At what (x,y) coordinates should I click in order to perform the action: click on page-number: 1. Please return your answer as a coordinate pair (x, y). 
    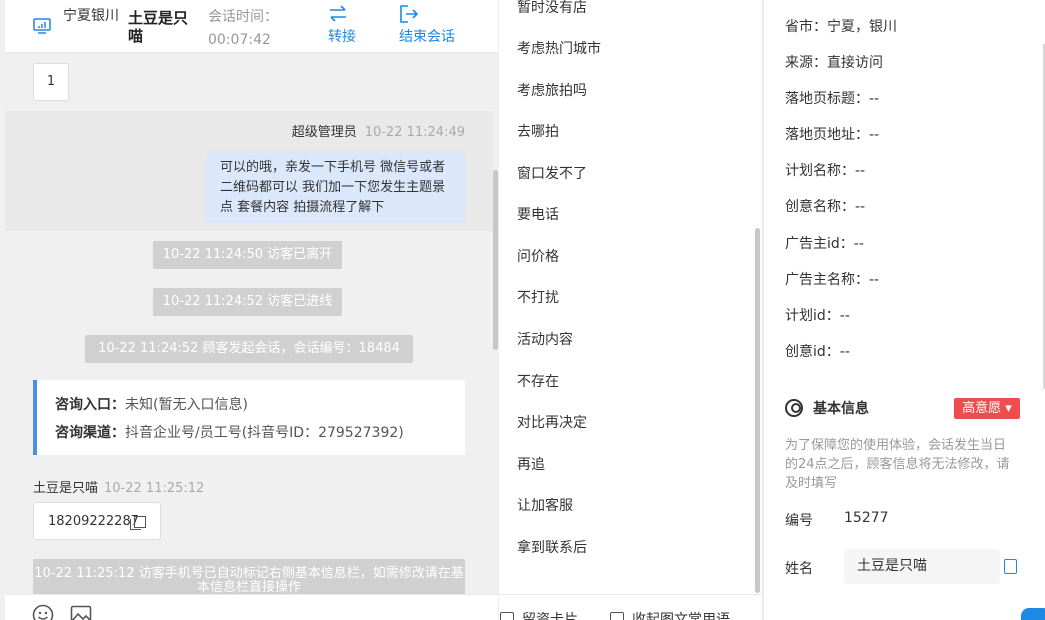
    Looking at the image, I should click on (51, 82).